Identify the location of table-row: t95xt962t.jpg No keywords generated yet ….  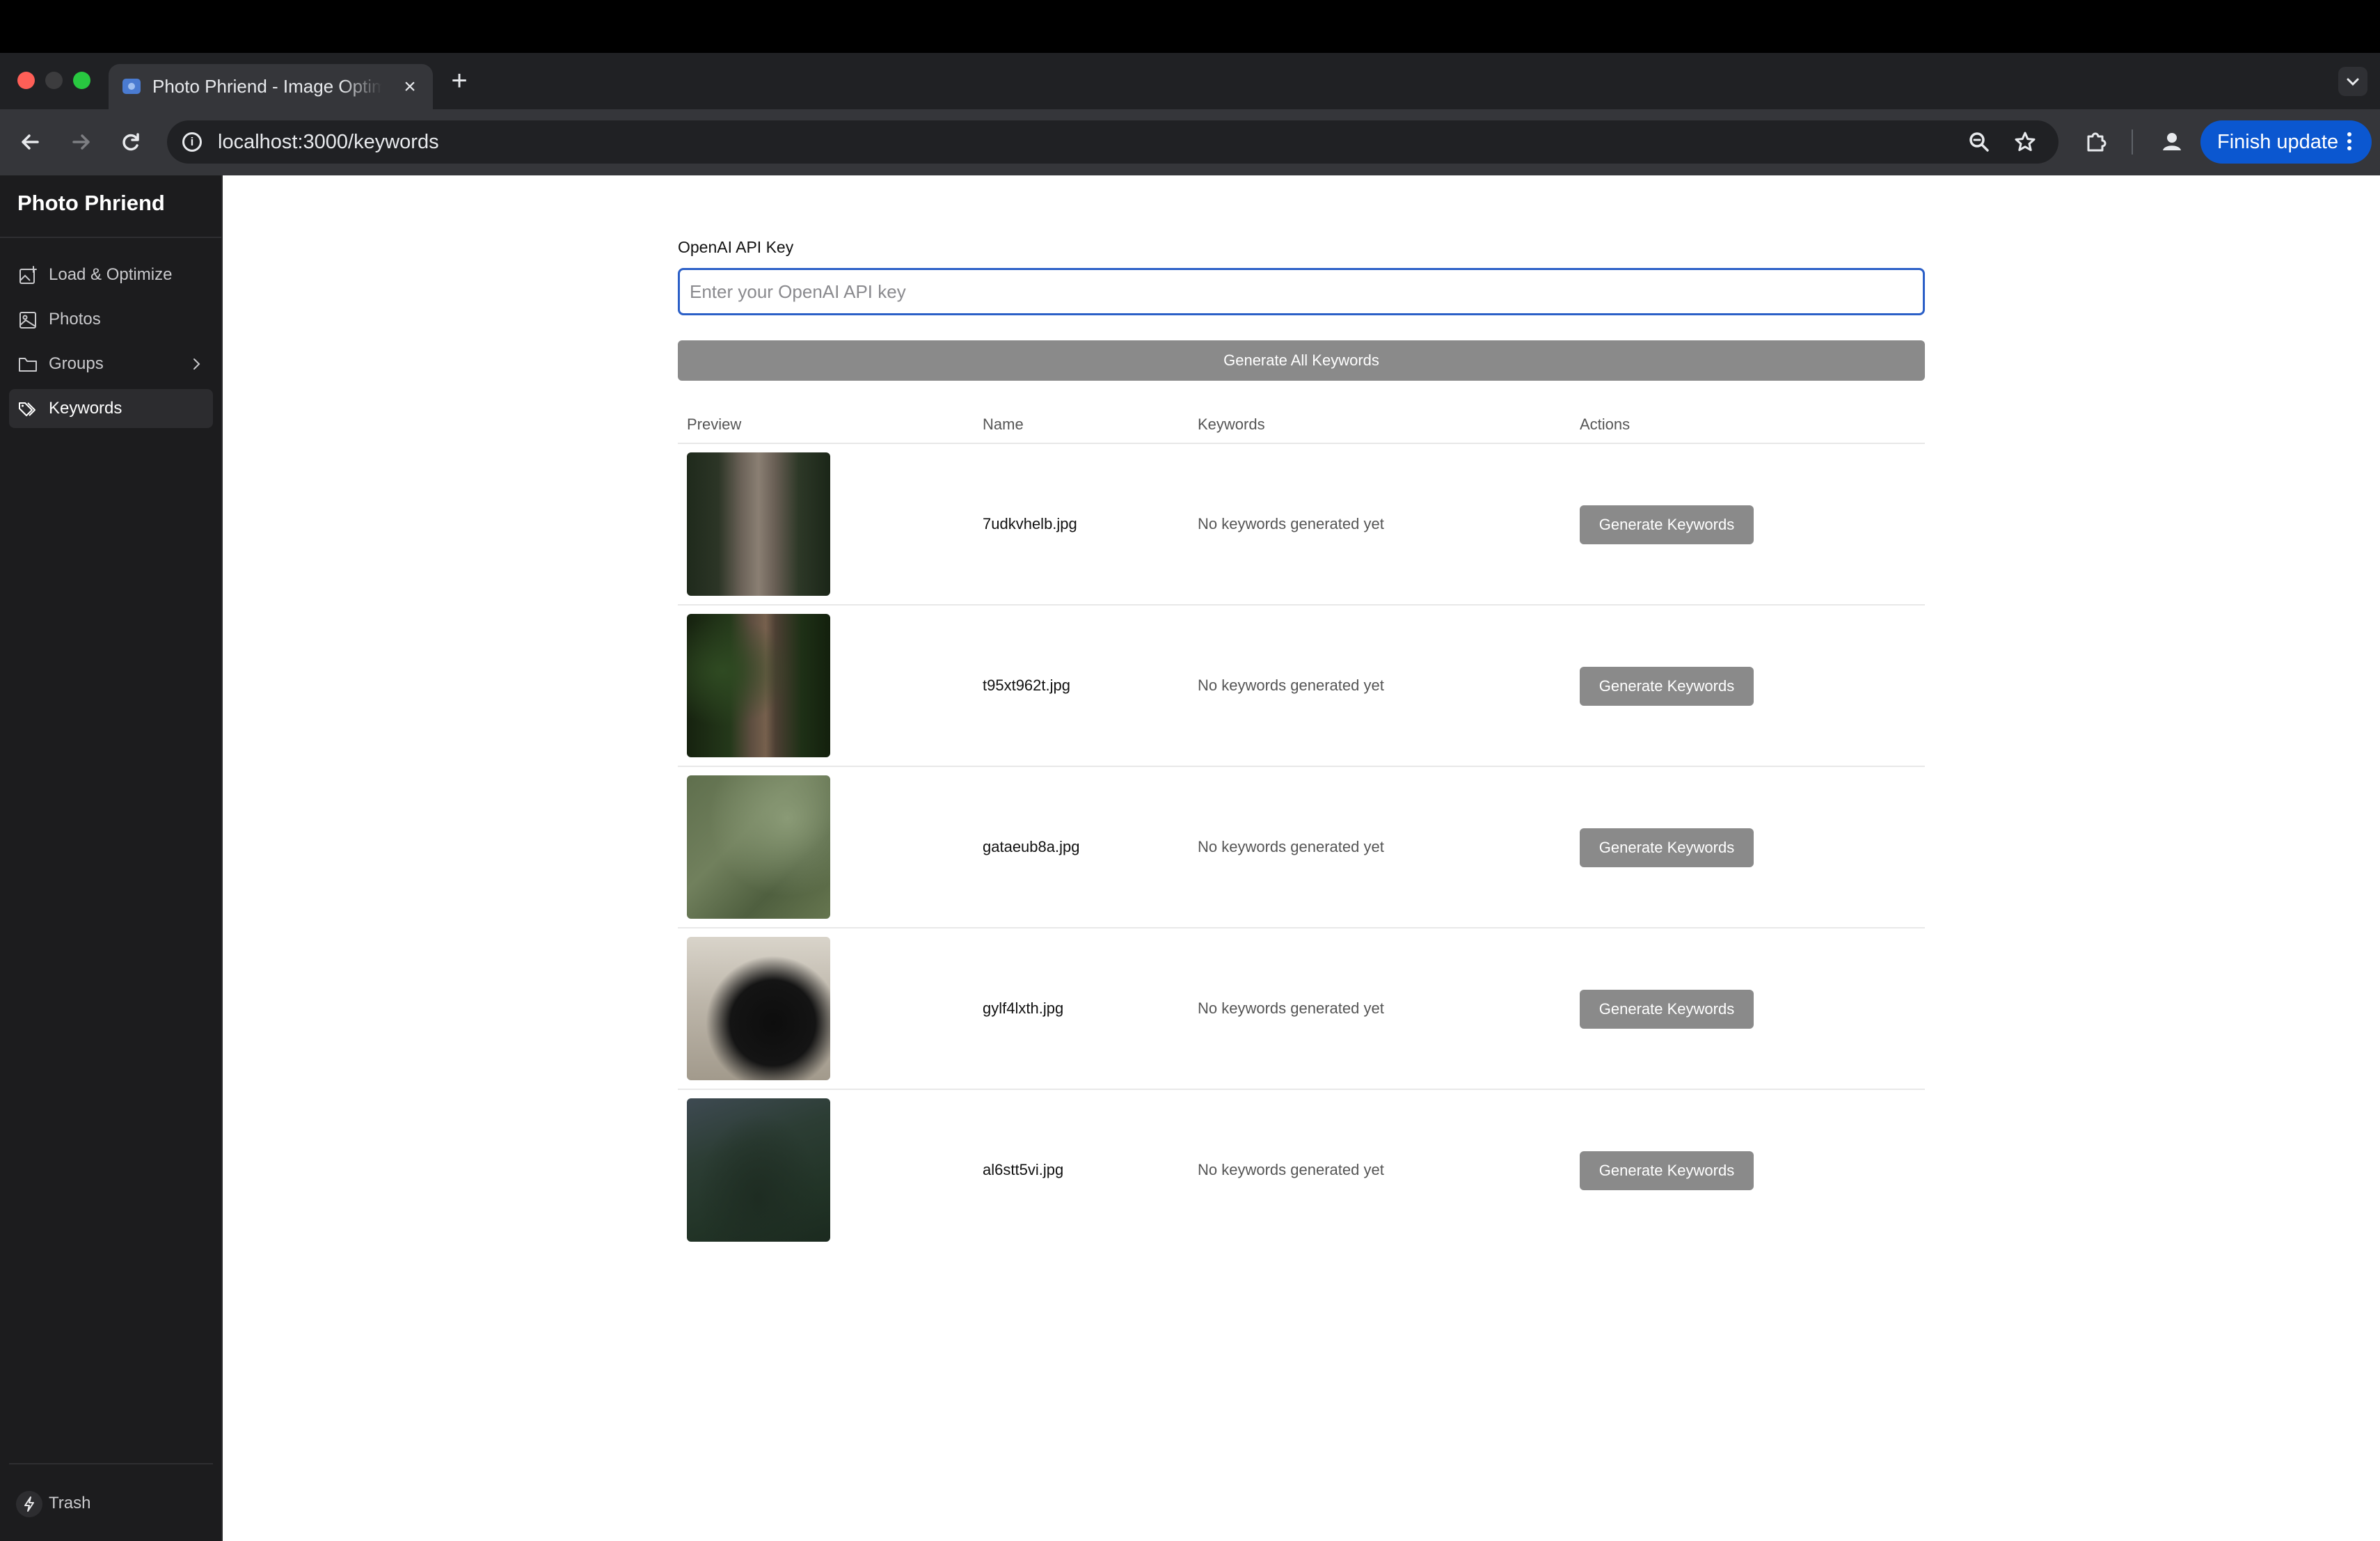
(1301, 686).